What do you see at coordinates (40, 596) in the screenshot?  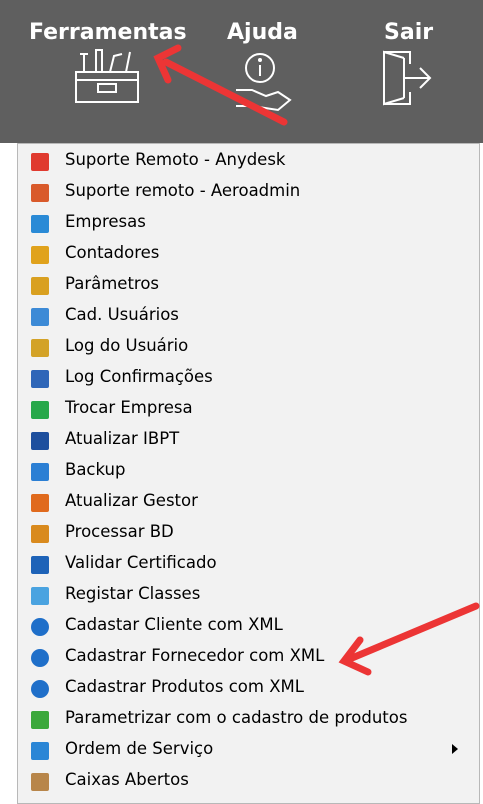 I see `register-icon` at bounding box center [40, 596].